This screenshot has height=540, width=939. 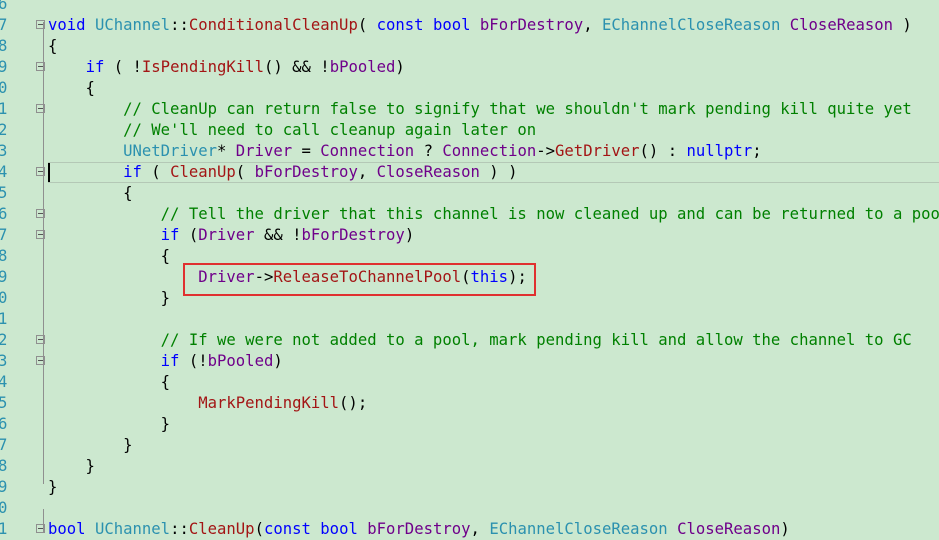 I want to click on code-line: 7 if (Driver && !bForDestroy), so click(x=469, y=235).